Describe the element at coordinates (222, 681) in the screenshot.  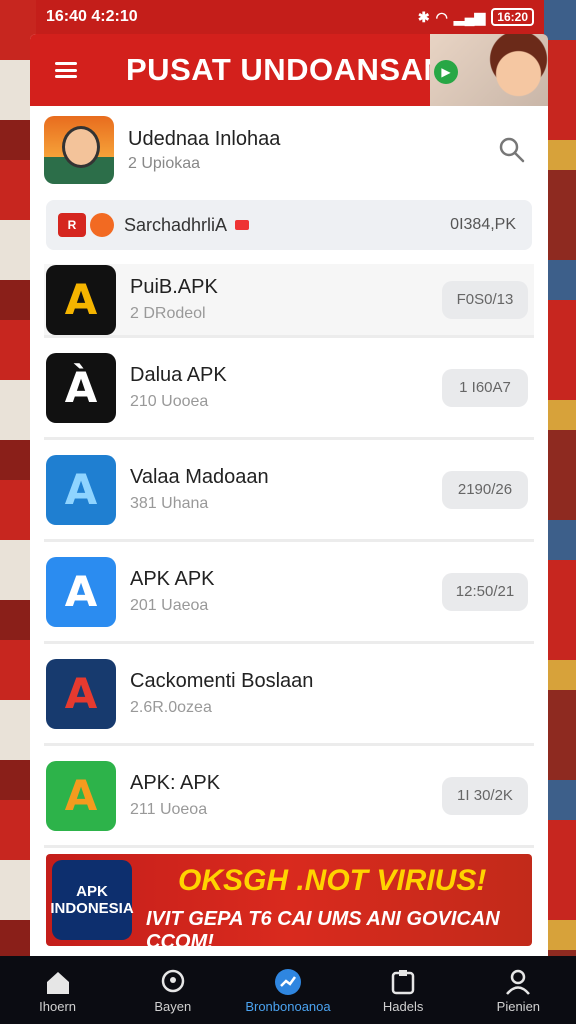
I see `app-name: Cackomenti Boslaan` at that location.